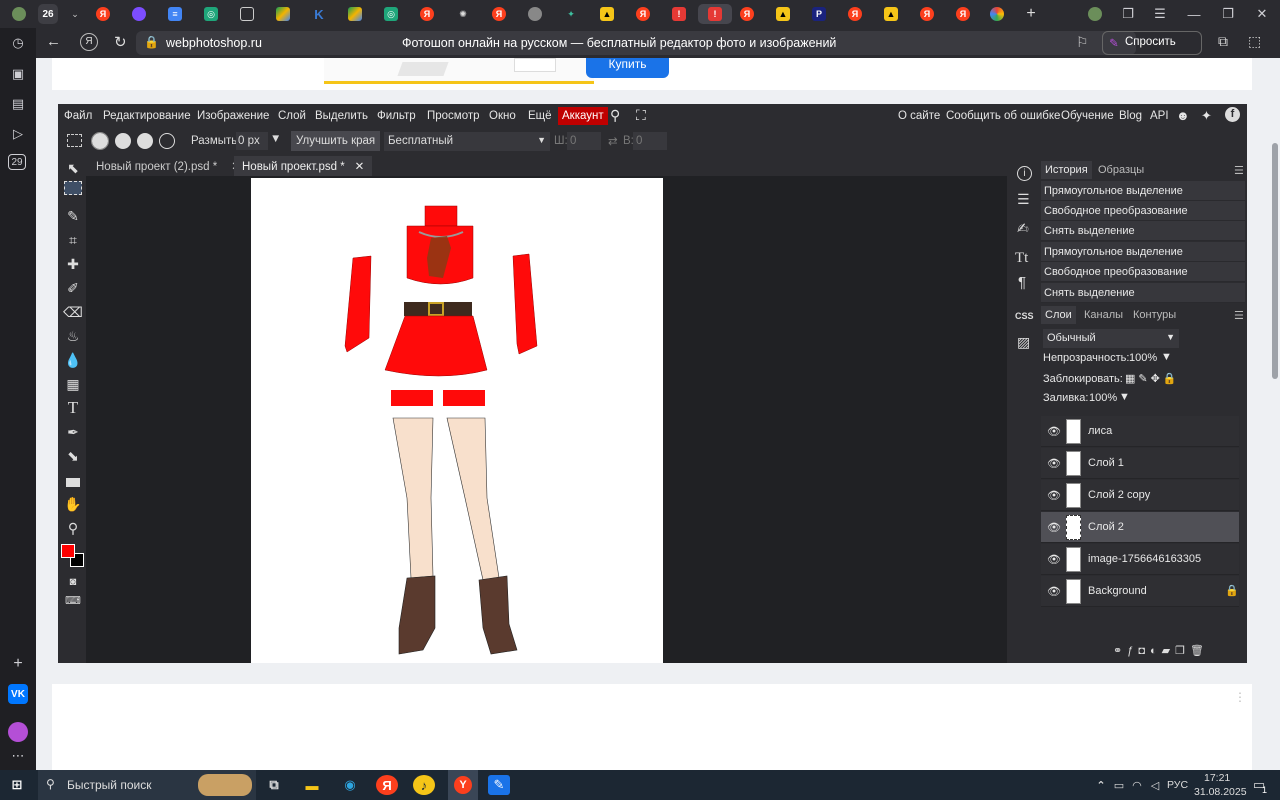 Image resolution: width=1280 pixels, height=800 pixels. What do you see at coordinates (607, 14) in the screenshot?
I see `tab-15: ▲` at bounding box center [607, 14].